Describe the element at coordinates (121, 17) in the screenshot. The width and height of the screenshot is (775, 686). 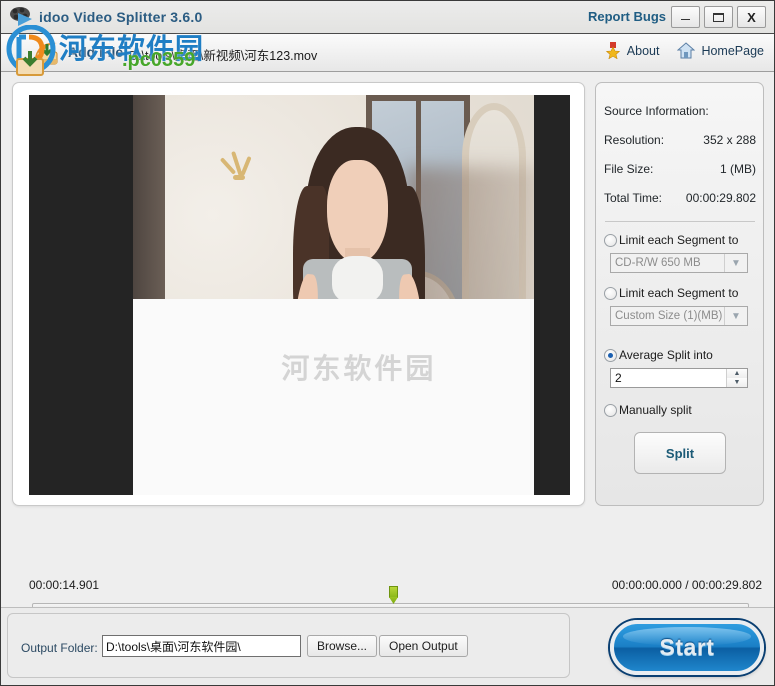
I see `window-title: idoo Video Splitter 3.6.0` at that location.